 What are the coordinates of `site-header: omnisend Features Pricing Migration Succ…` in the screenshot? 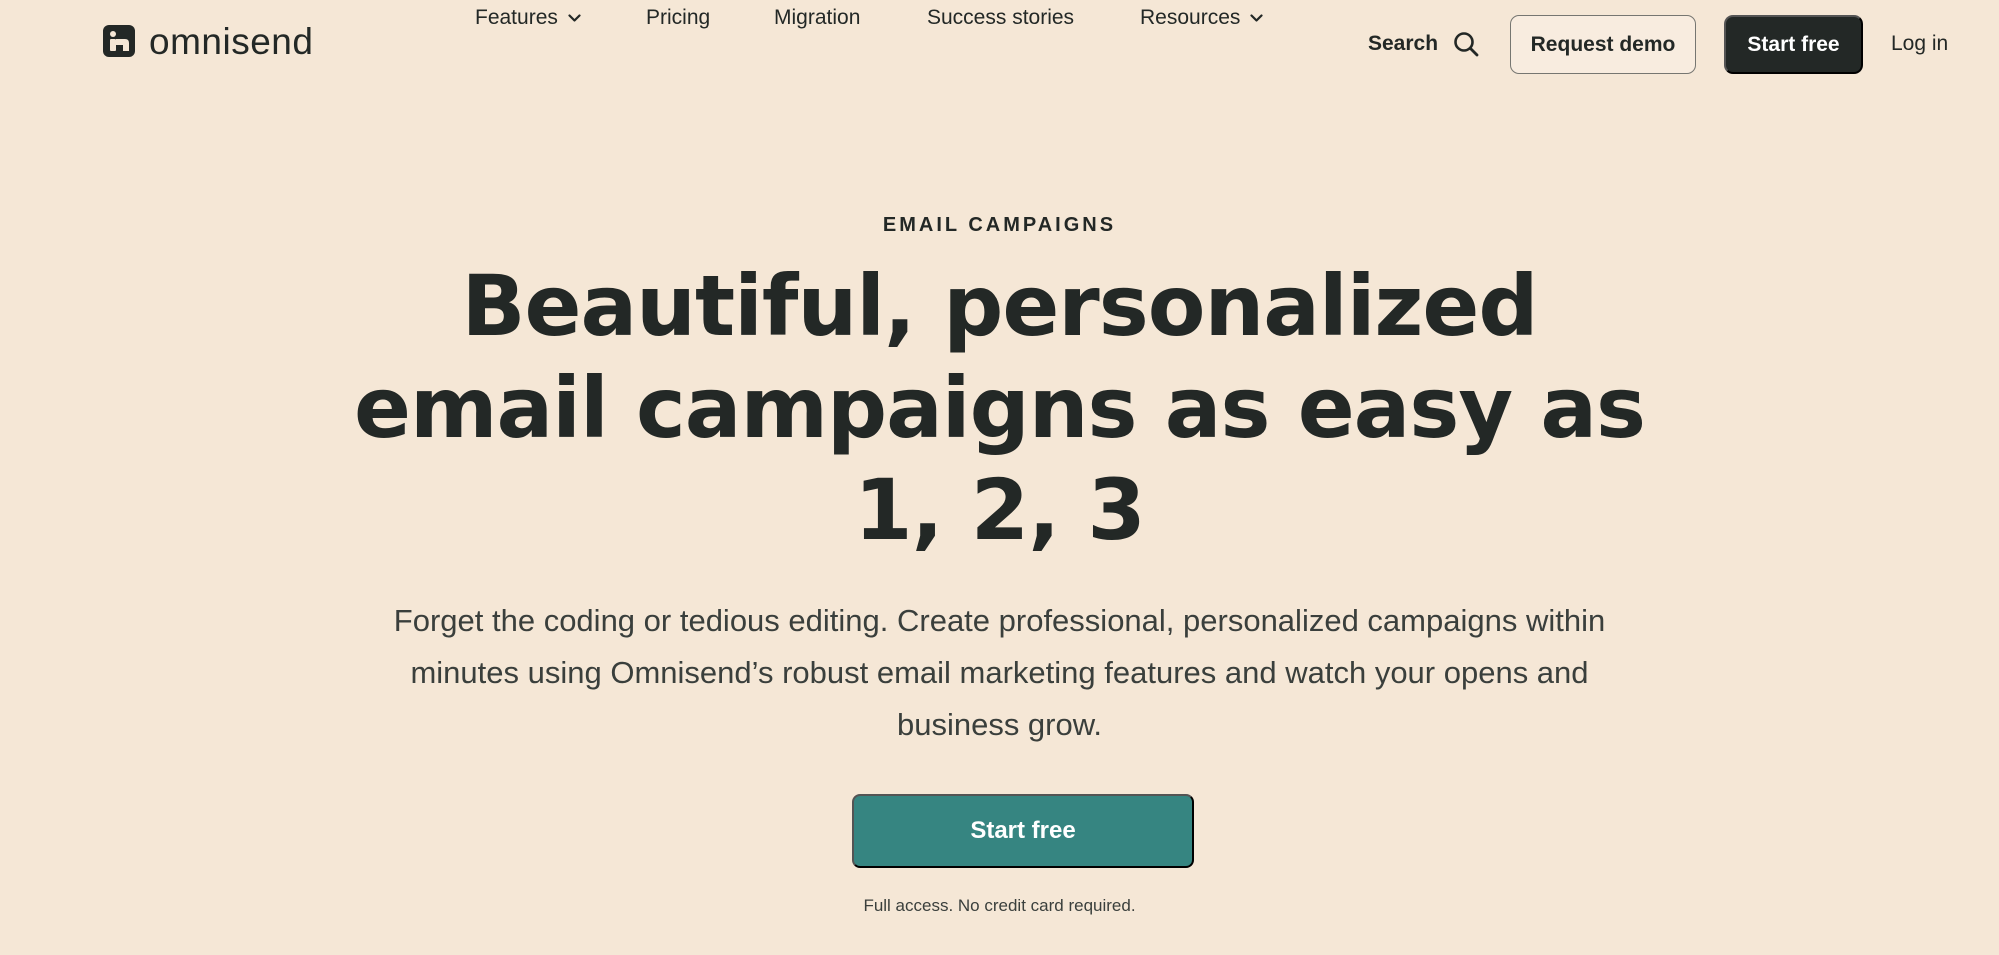 It's located at (999, 45).